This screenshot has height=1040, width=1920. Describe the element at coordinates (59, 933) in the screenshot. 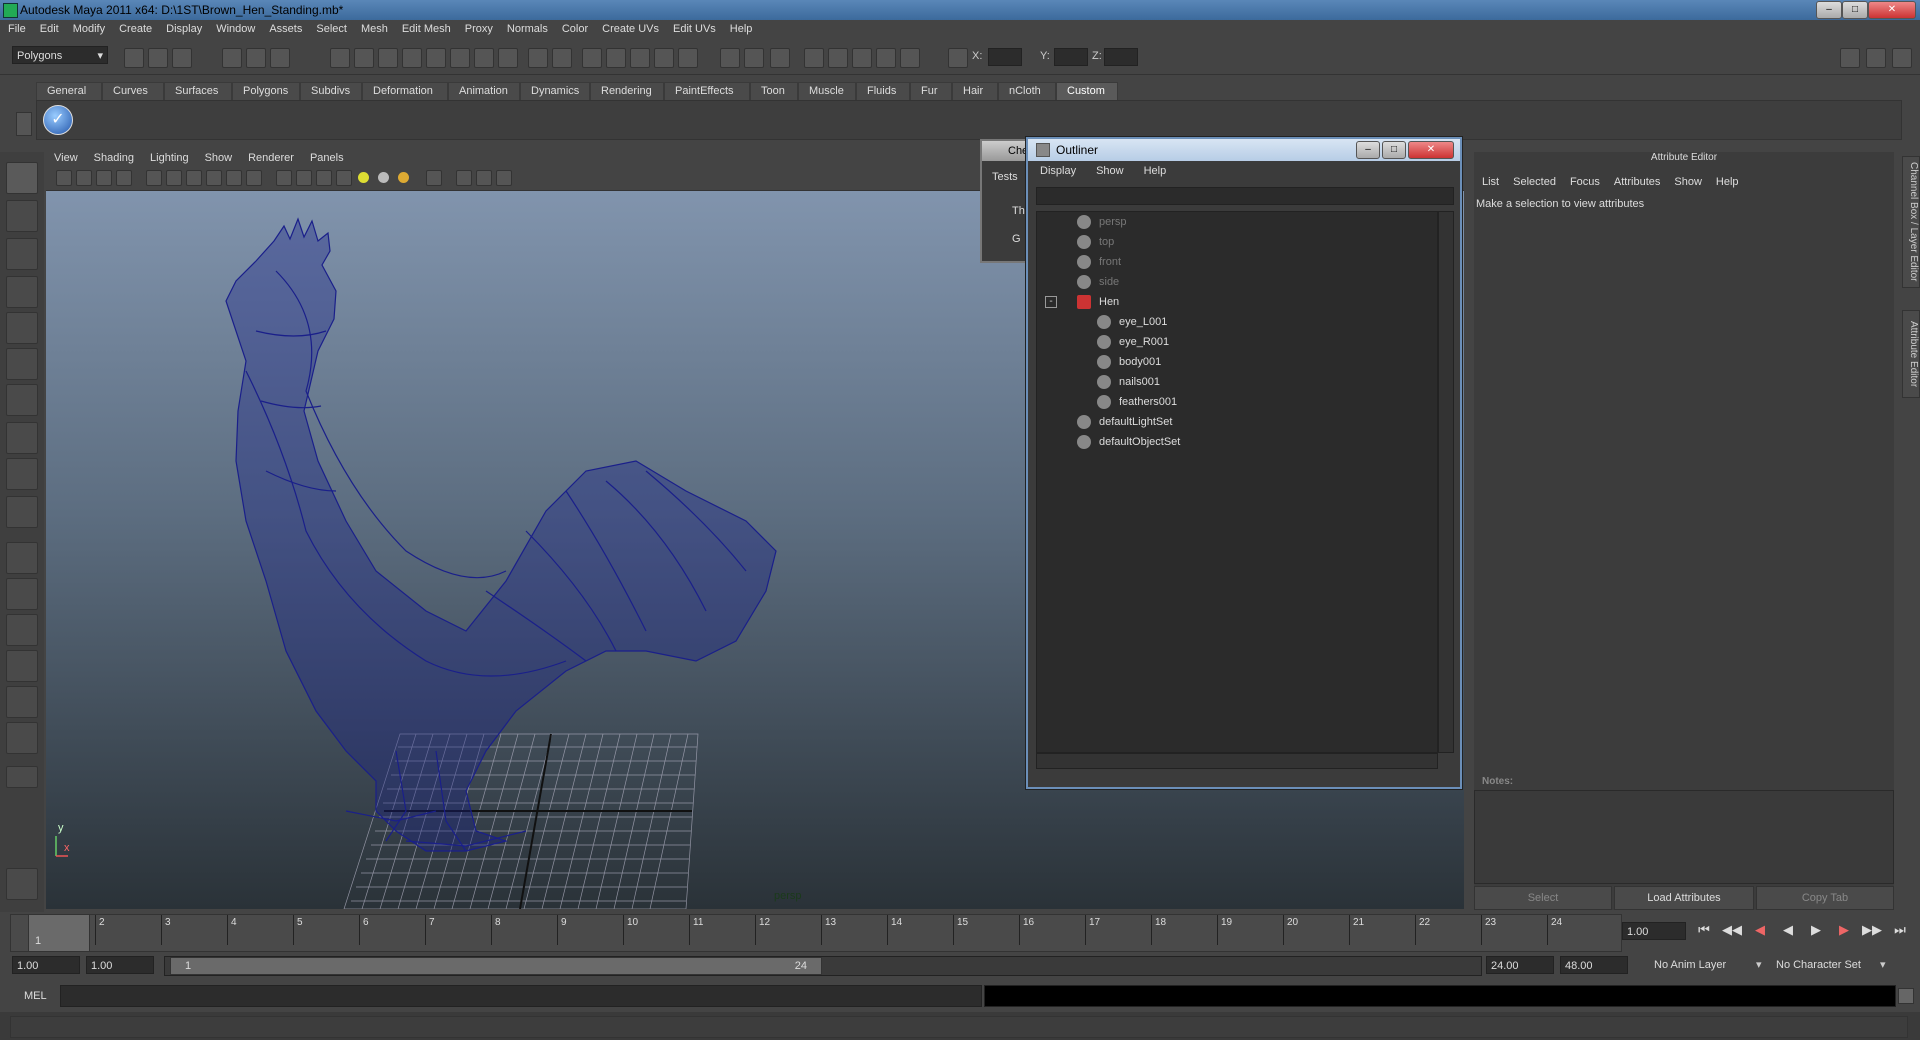

I see `current-frame-marker: 1` at that location.